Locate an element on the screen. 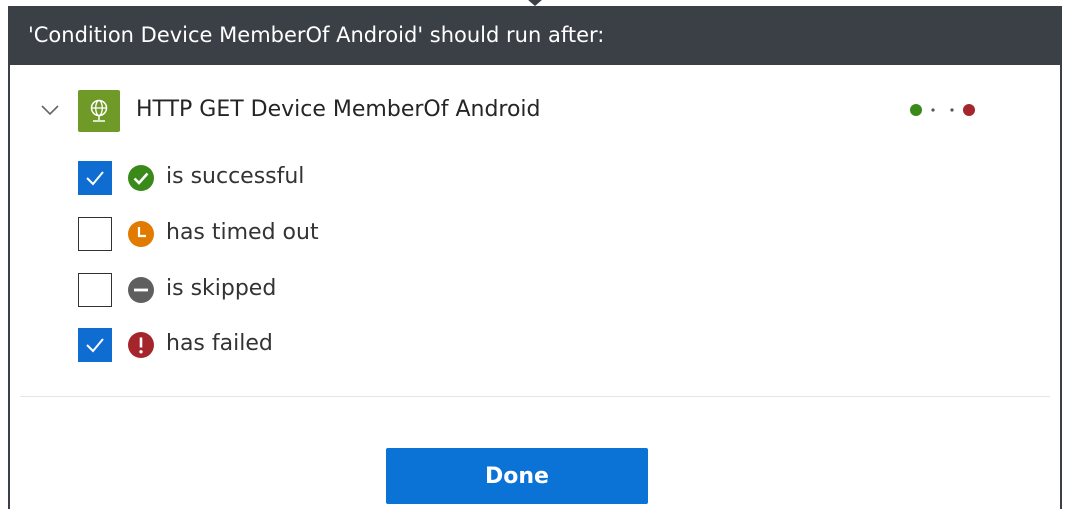 The image size is (1072, 509). action-row: HTTP GET Device MemberOf Android is located at coordinates (535, 110).